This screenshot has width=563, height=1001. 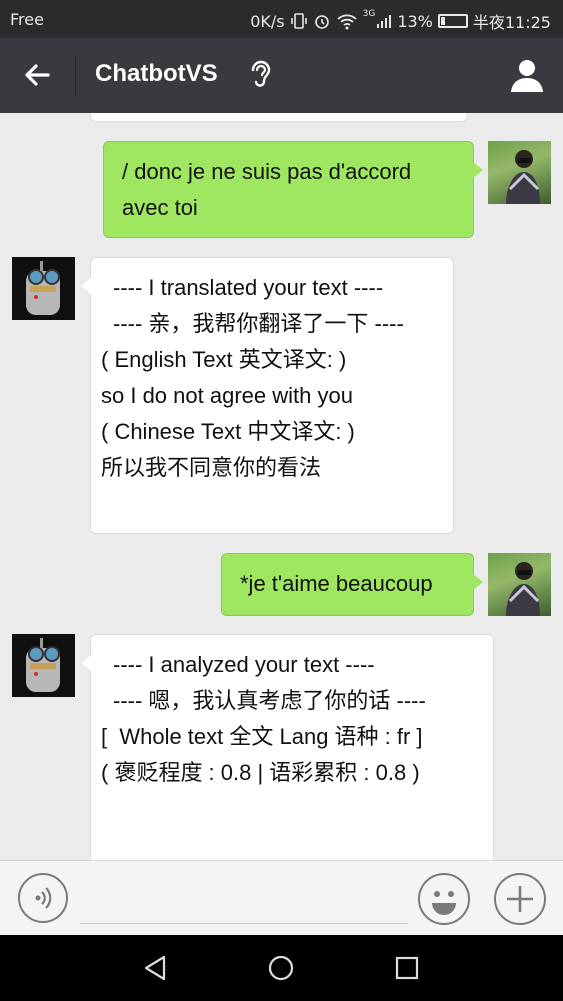 What do you see at coordinates (321, 22) in the screenshot?
I see `alarm-icon` at bounding box center [321, 22].